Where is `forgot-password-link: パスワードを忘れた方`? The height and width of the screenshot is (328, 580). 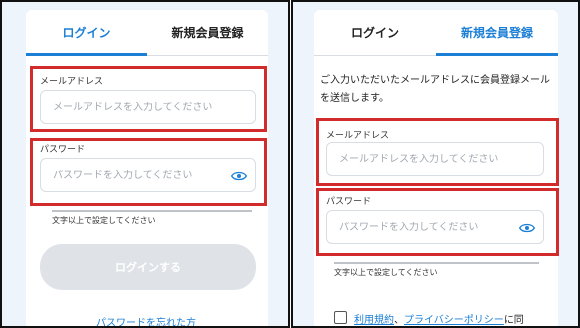 forgot-password-link: パスワードを忘れた方 is located at coordinates (146, 320).